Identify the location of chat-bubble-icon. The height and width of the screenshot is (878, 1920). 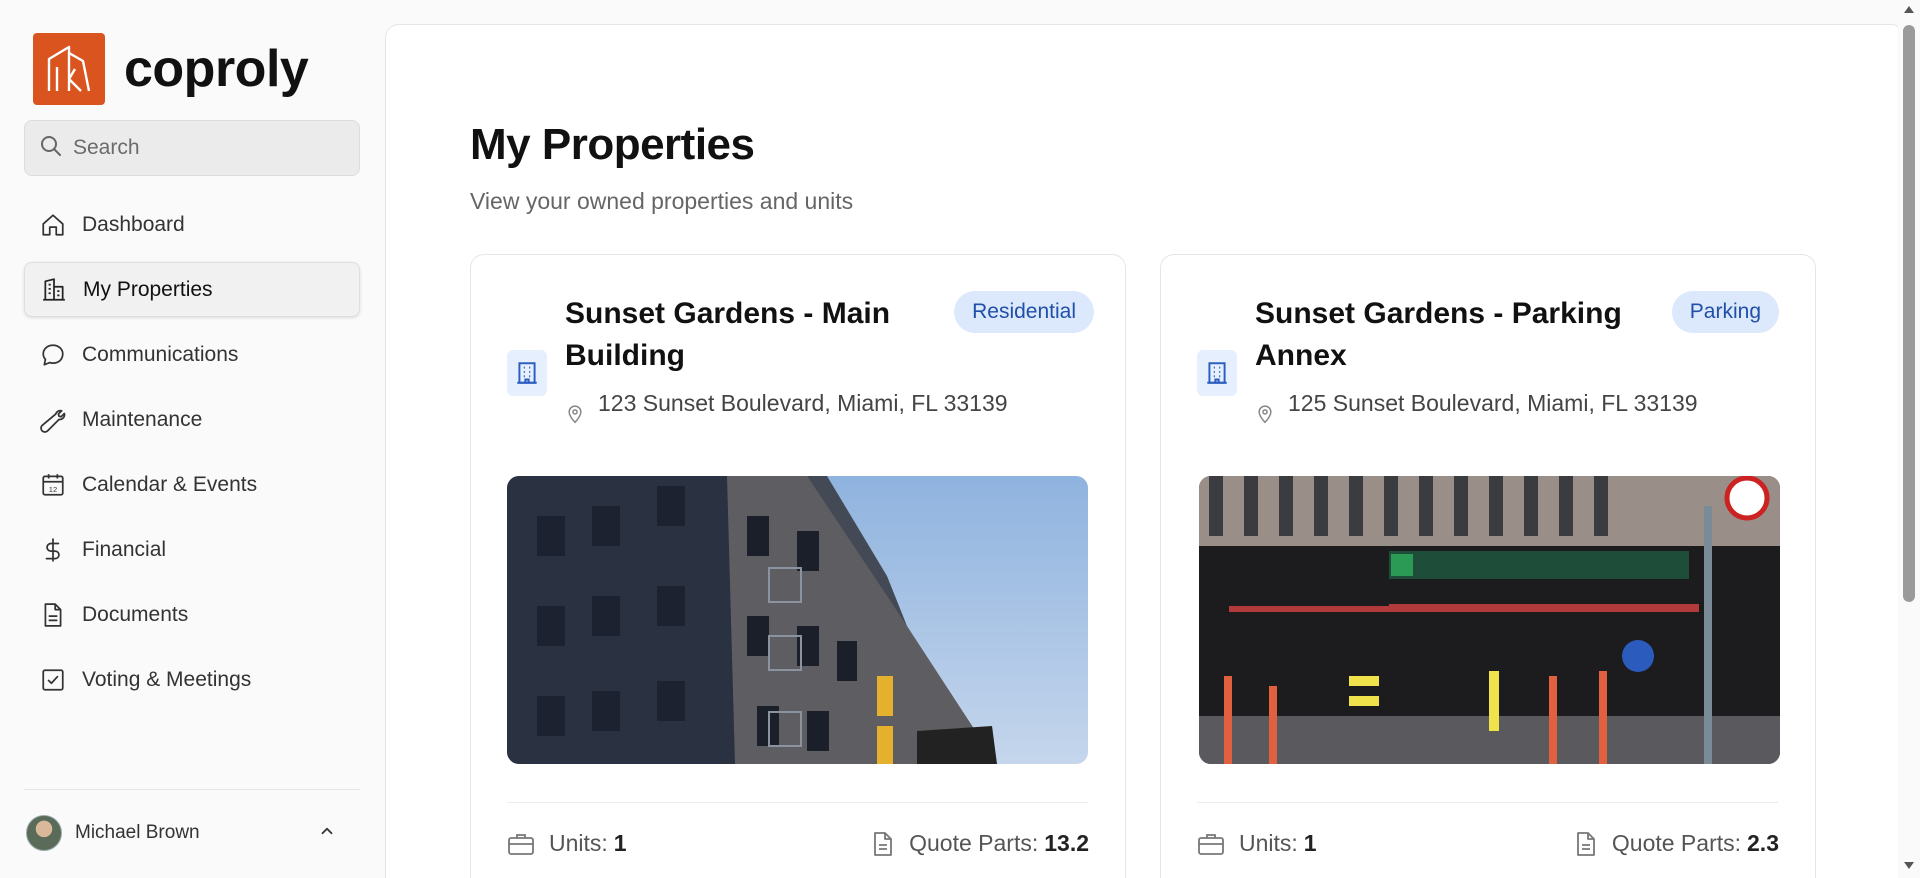
(53, 355).